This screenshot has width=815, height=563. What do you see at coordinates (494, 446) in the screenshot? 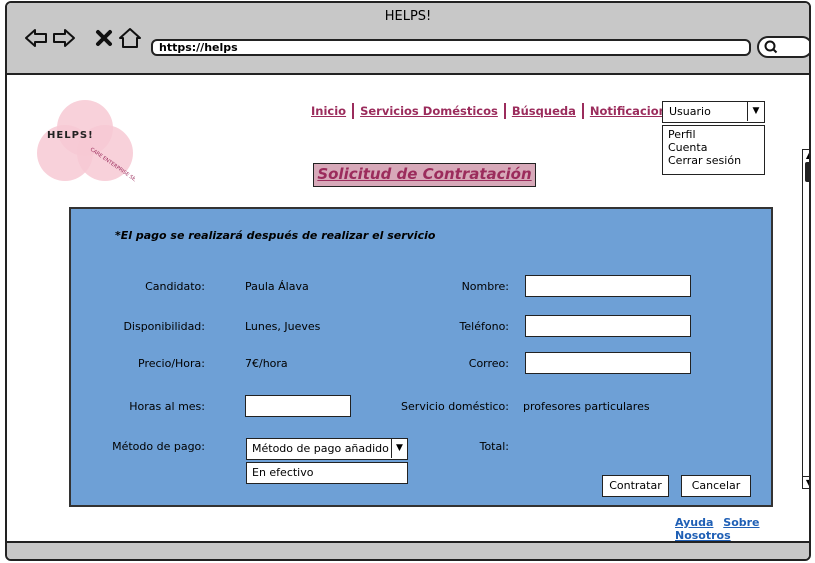
I see `total-label: Total:` at bounding box center [494, 446].